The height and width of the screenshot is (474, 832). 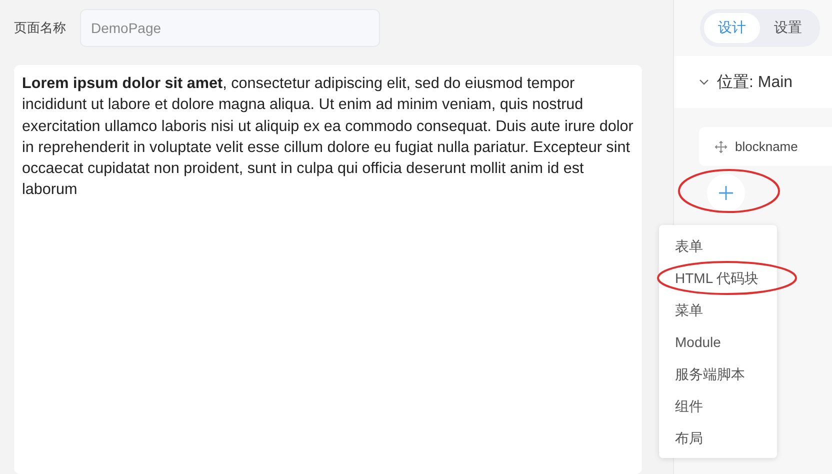 I want to click on block-item: blockname, so click(x=765, y=146).